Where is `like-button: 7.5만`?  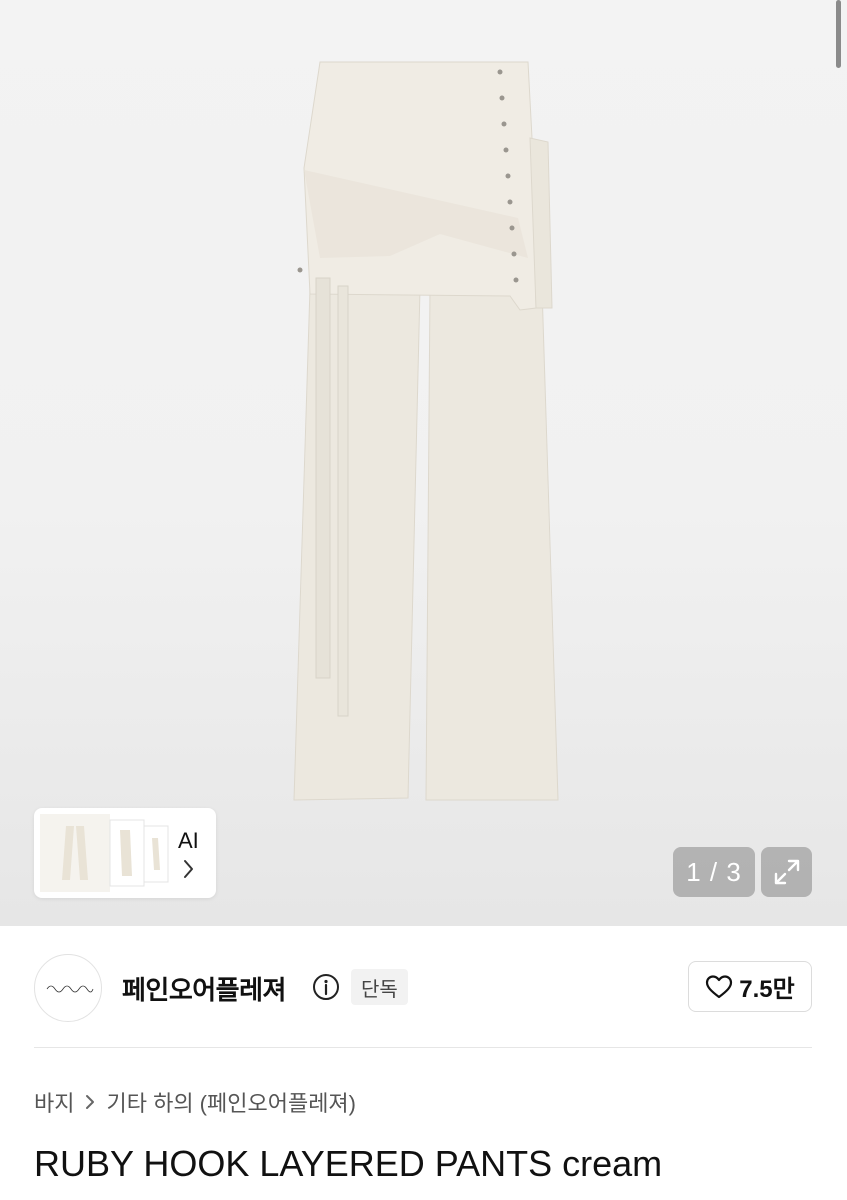
like-button: 7.5만 is located at coordinates (750, 986).